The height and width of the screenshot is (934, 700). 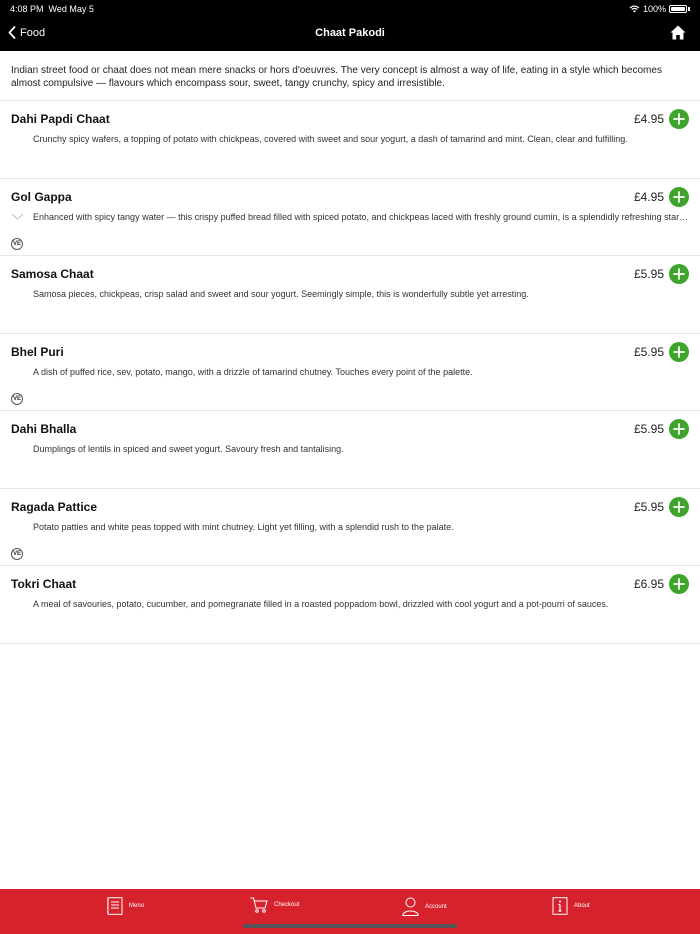 What do you see at coordinates (350, 926) in the screenshot?
I see `home-indicator` at bounding box center [350, 926].